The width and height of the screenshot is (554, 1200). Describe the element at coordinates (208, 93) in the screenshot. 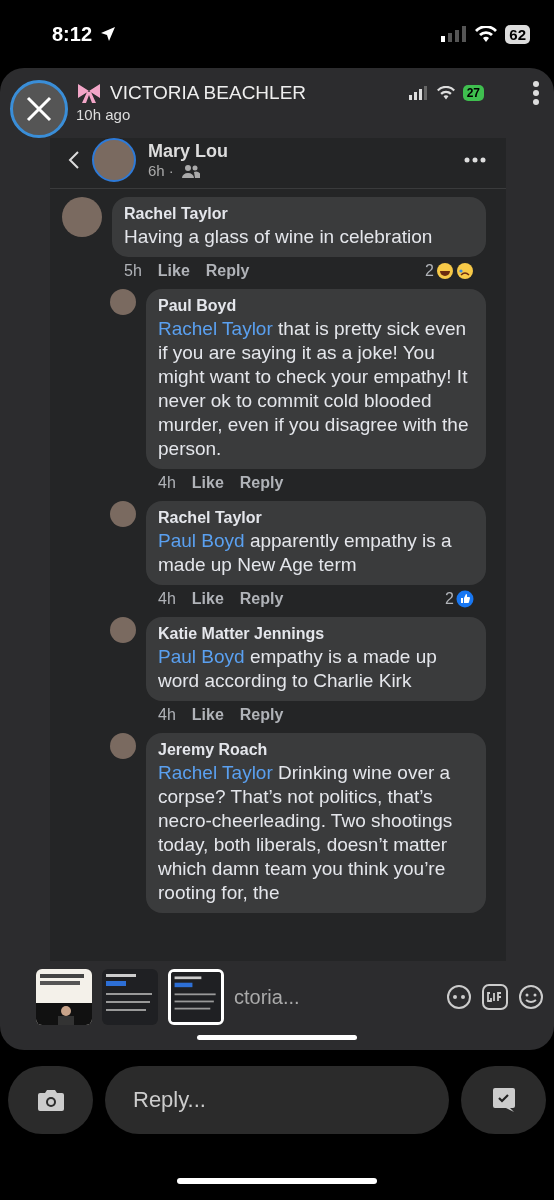

I see `story-username: VICTORIA BEACHLER` at that location.